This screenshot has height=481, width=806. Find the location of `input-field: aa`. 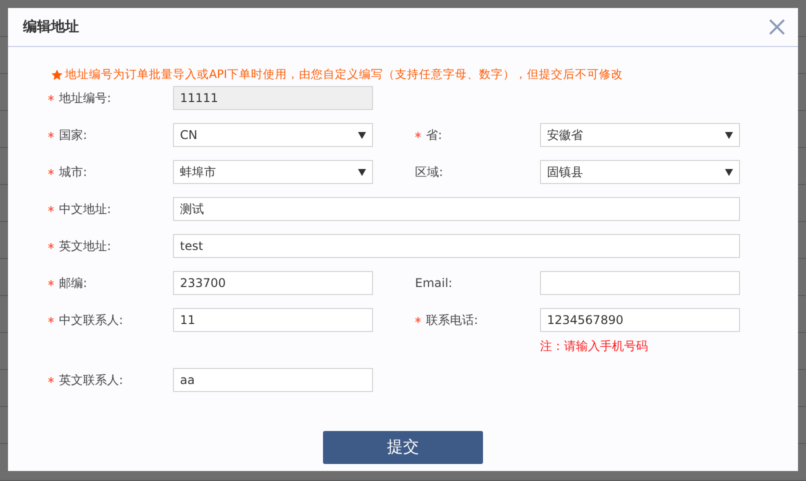

input-field: aa is located at coordinates (273, 380).